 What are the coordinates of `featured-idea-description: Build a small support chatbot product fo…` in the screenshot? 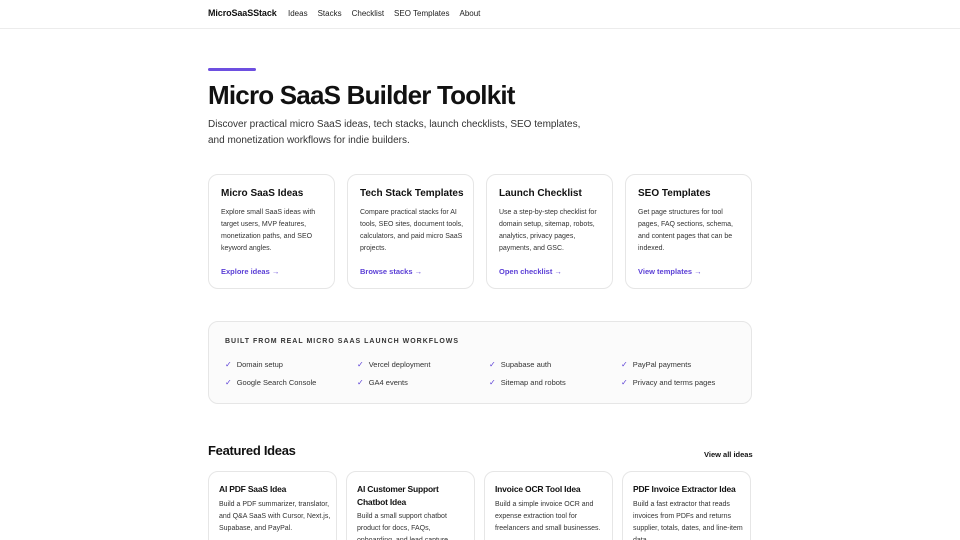 It's located at (403, 526).